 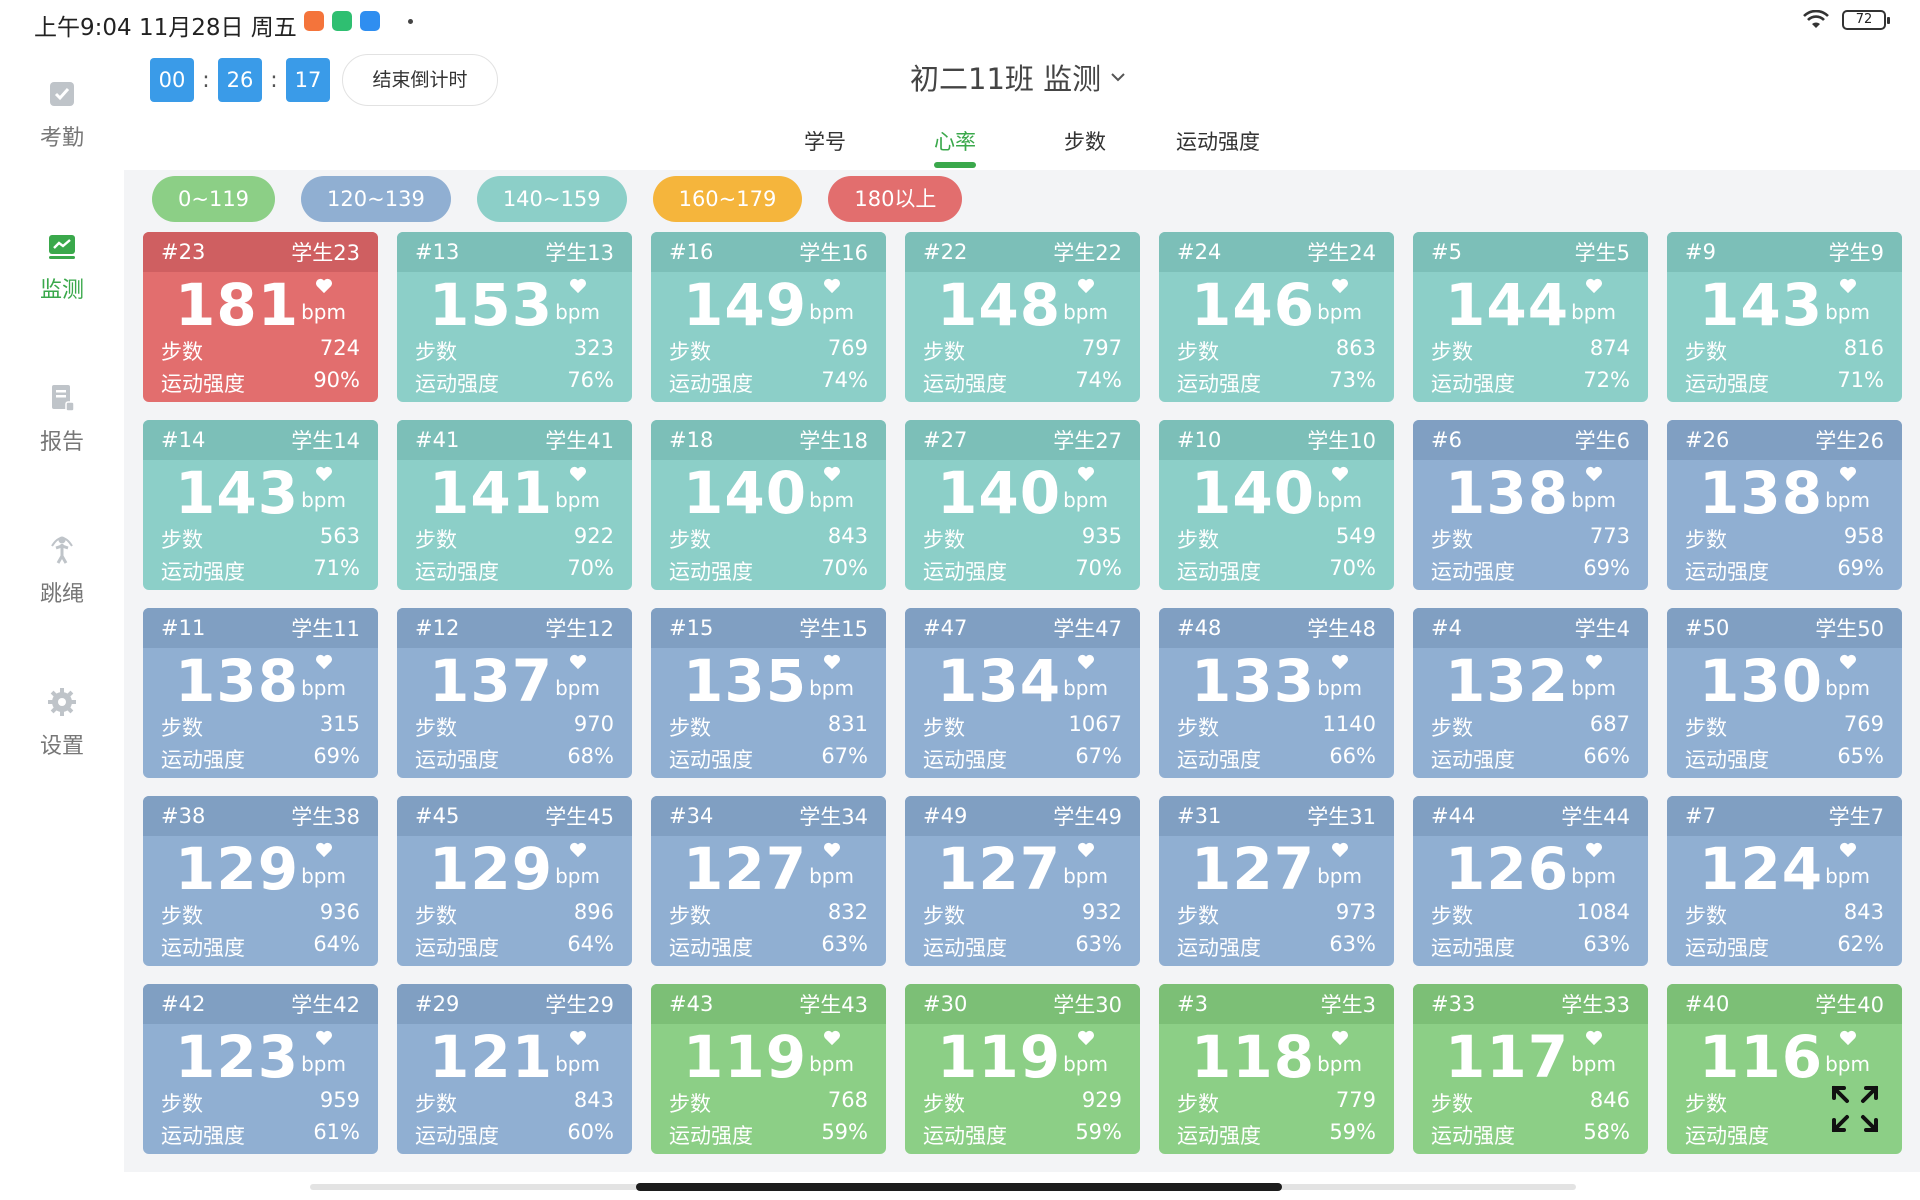 I want to click on steps-value: 843, so click(x=847, y=536).